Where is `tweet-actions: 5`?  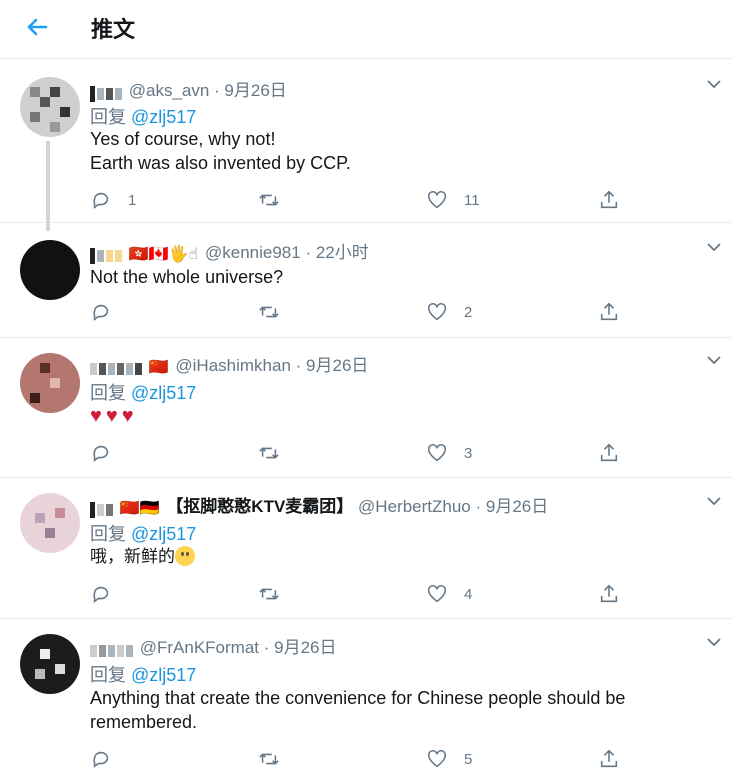 tweet-actions: 5 is located at coordinates (370, 759).